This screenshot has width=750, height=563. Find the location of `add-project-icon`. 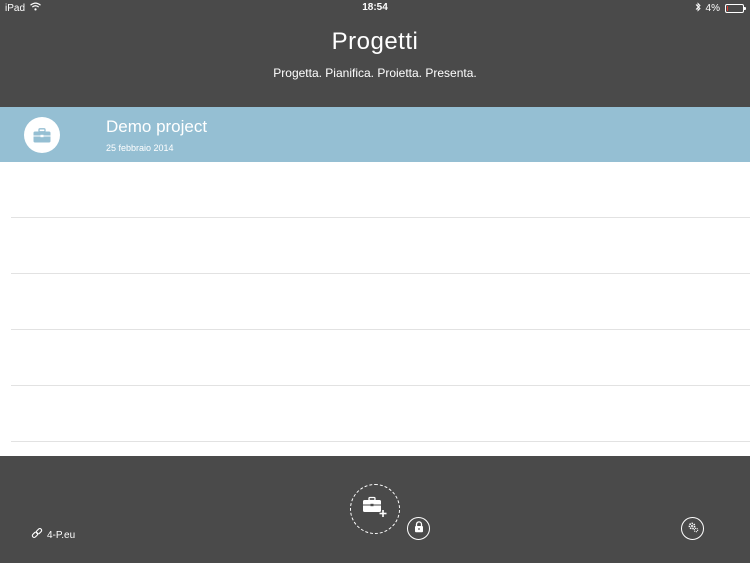

add-project-icon is located at coordinates (375, 509).